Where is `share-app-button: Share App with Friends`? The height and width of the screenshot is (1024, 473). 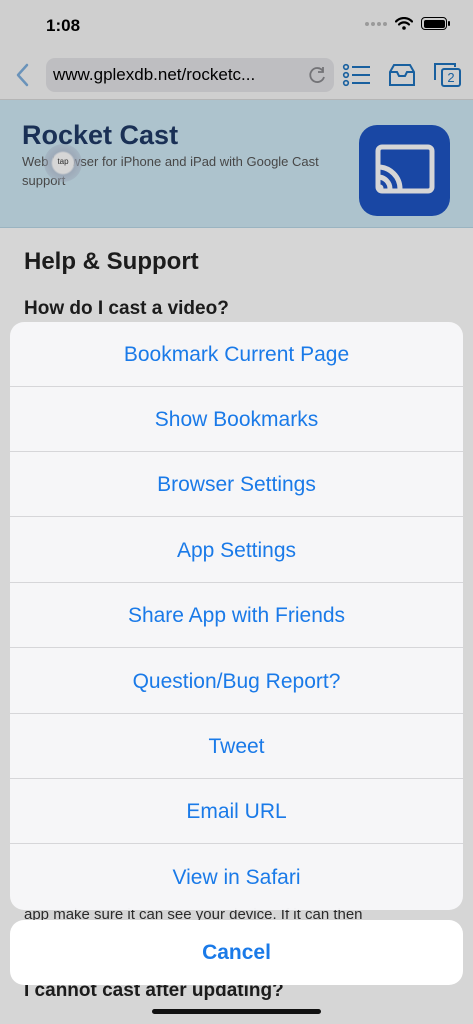
share-app-button: Share App with Friends is located at coordinates (236, 615).